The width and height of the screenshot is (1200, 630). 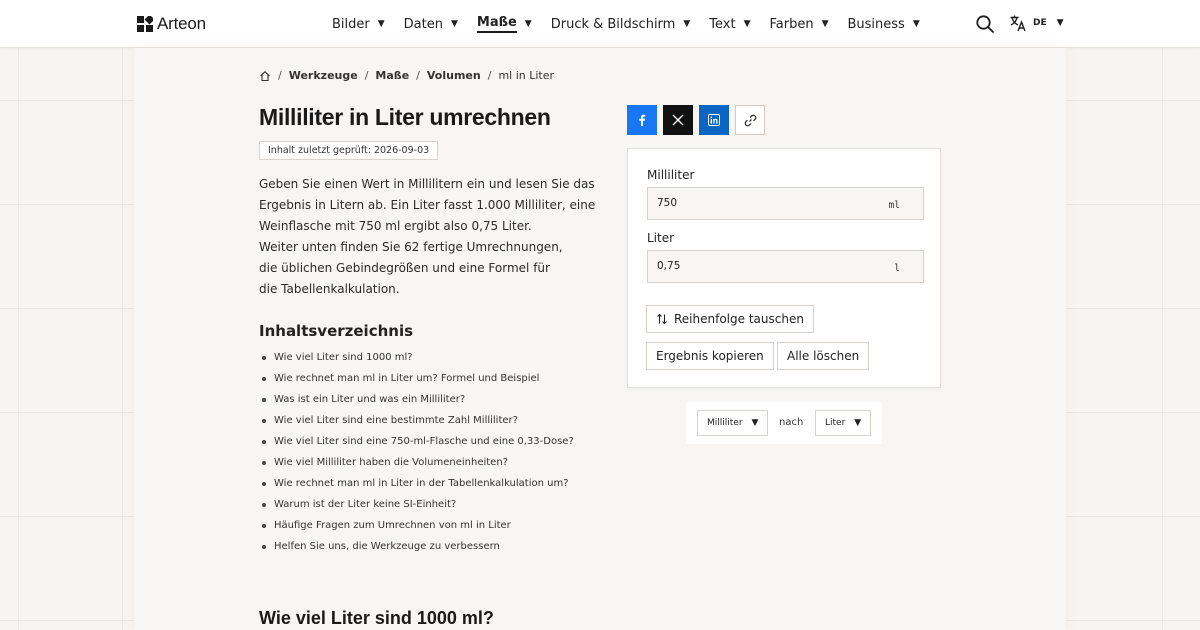 I want to click on nav-label: Text, so click(x=722, y=24).